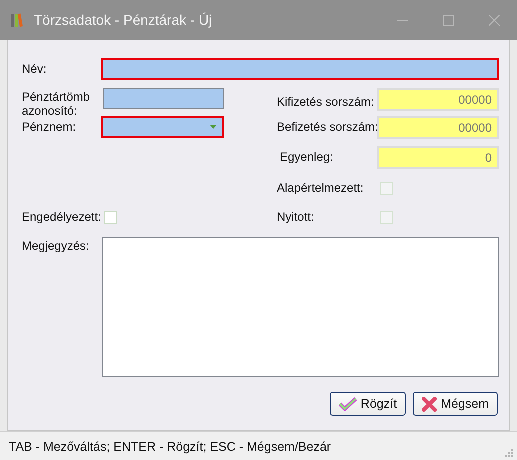  Describe the element at coordinates (163, 98) in the screenshot. I see `block-id-field` at that location.